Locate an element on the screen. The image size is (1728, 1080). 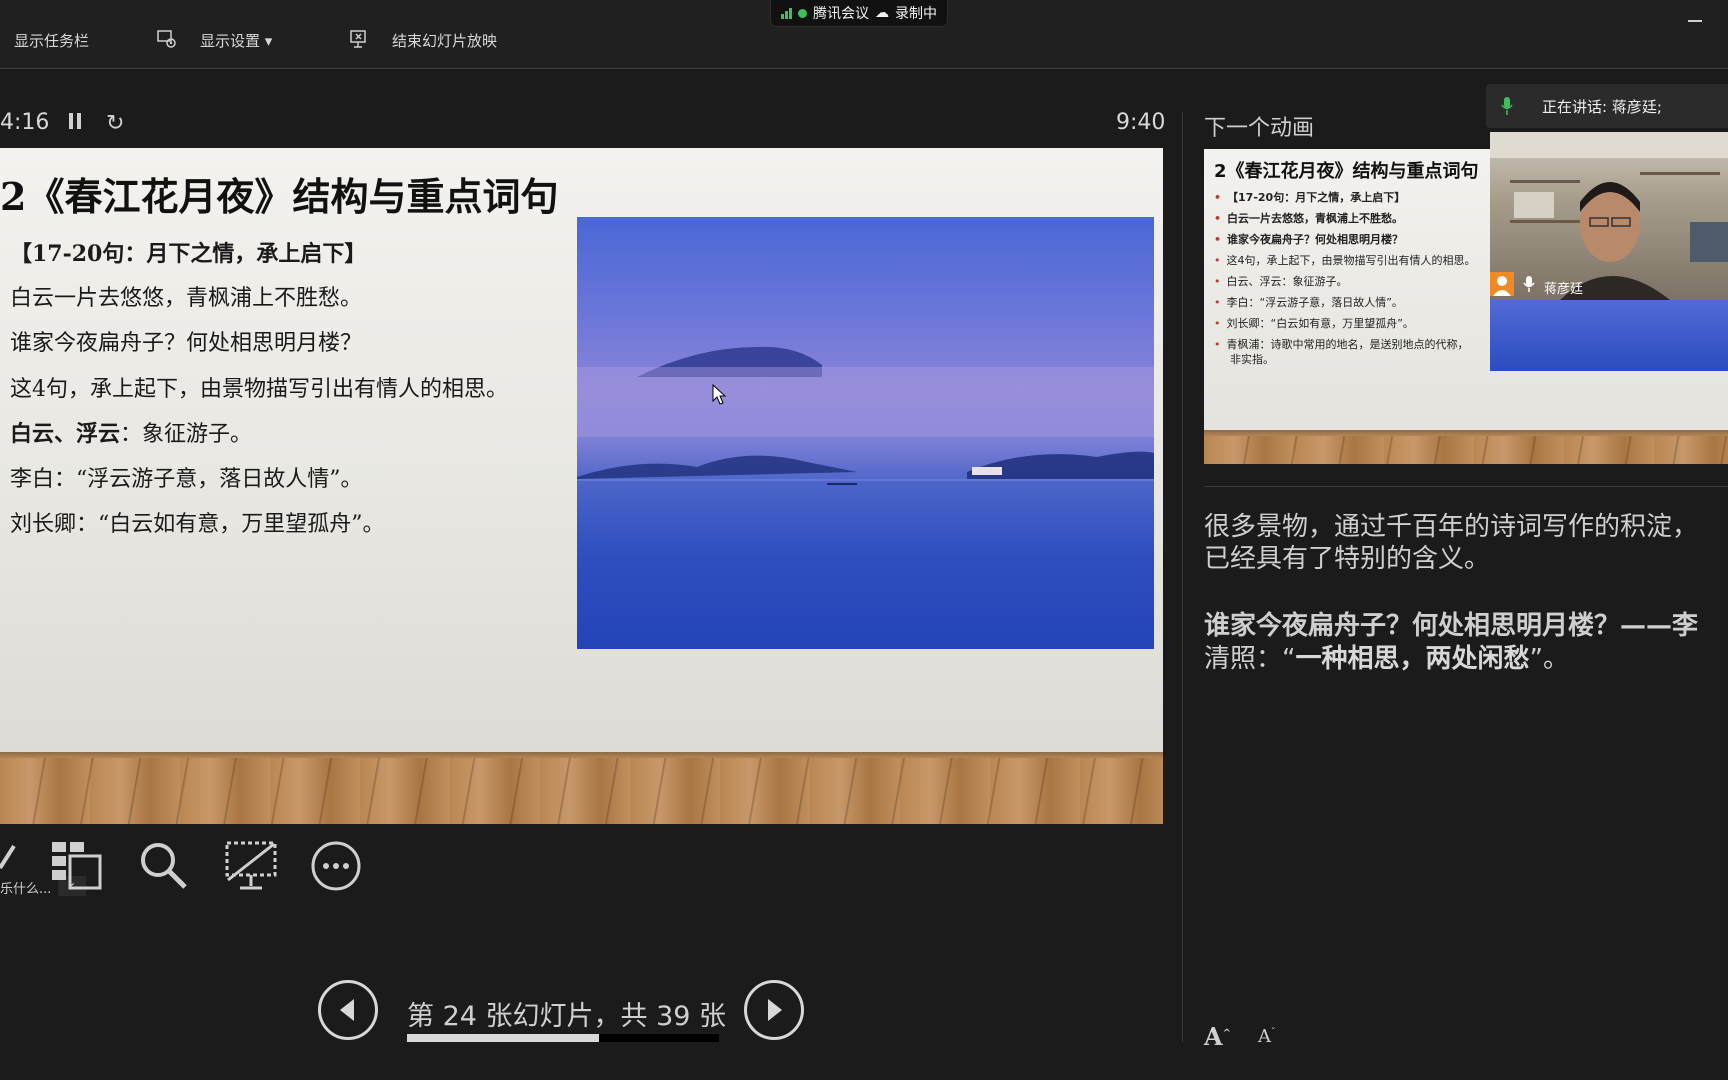
slide-line: 白云一片去悠悠，青枫浦上不胜愁。 is located at coordinates (186, 298).